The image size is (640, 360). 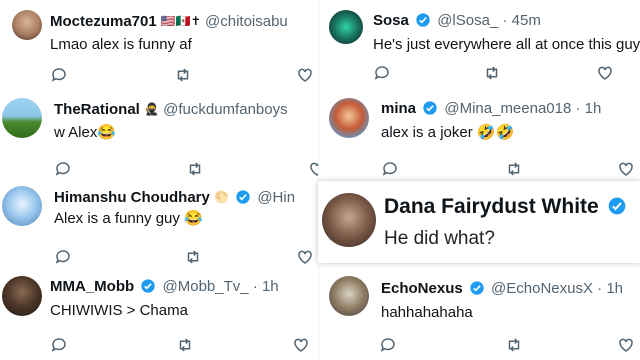 I want to click on profile-flags: 🥷, so click(x=151, y=109).